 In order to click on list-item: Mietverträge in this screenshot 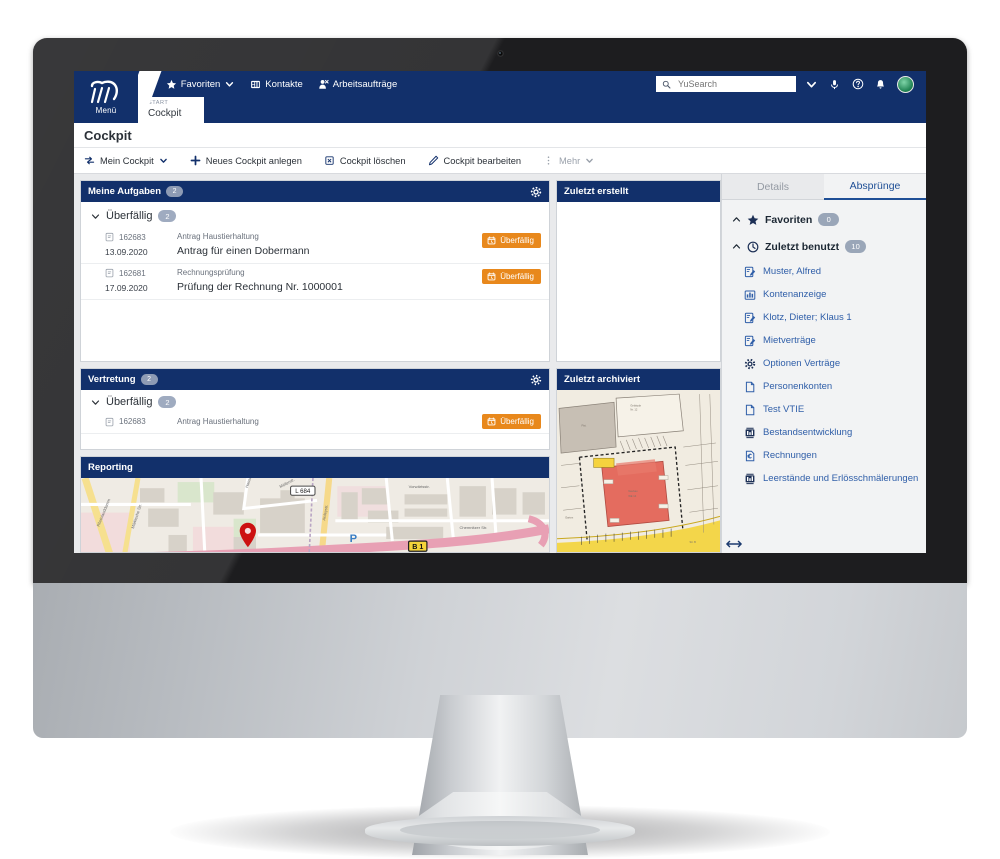, I will do `click(824, 340)`.